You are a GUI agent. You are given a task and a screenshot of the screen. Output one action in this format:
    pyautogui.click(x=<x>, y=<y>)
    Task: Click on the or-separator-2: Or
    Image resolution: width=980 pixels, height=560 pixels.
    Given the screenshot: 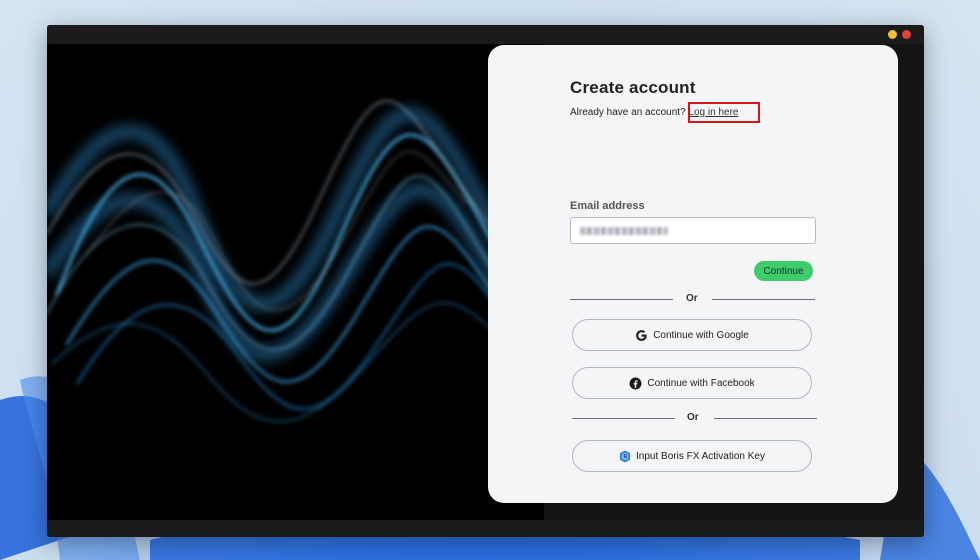 What is the action you would take?
    pyautogui.click(x=693, y=417)
    